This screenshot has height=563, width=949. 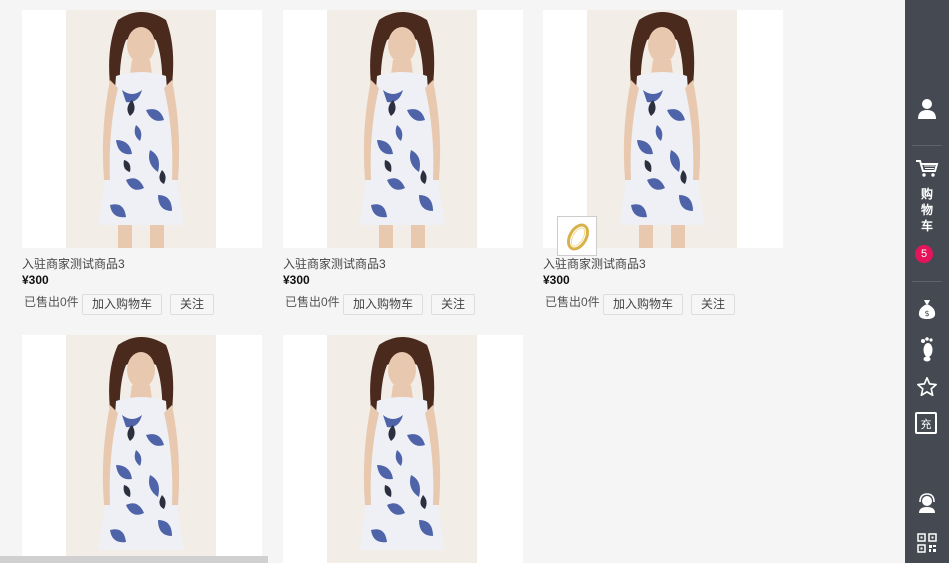 I want to click on assets-button: $, so click(x=927, y=309).